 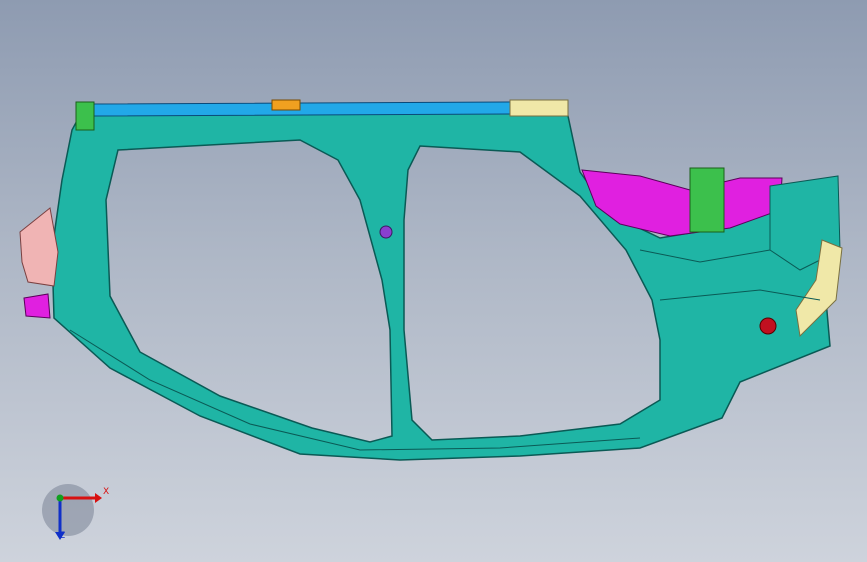 What do you see at coordinates (39, 247) in the screenshot?
I see `front-pillar-patch` at bounding box center [39, 247].